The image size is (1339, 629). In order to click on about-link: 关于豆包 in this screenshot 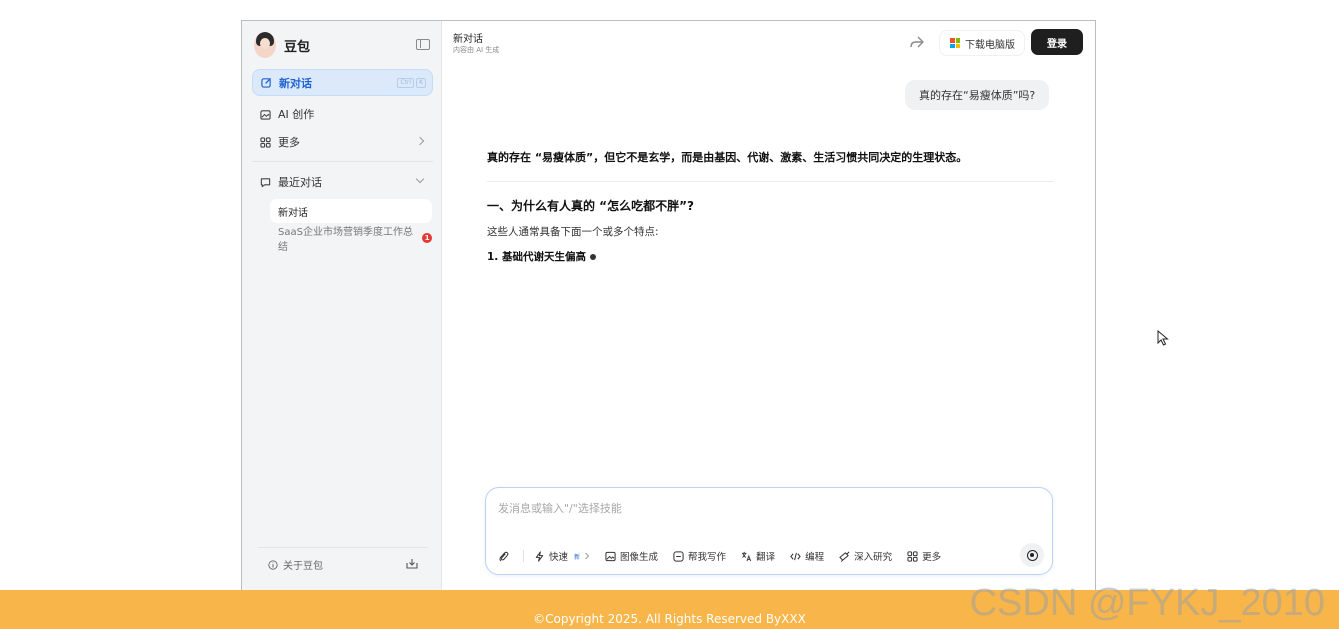, I will do `click(295, 564)`.